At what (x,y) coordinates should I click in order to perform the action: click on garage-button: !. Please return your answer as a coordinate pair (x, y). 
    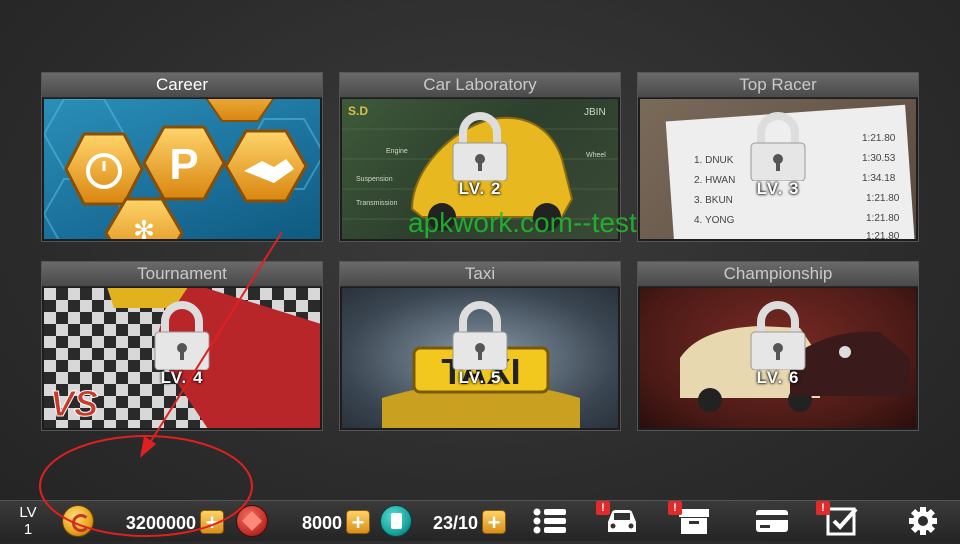
    Looking at the image, I should click on (622, 520).